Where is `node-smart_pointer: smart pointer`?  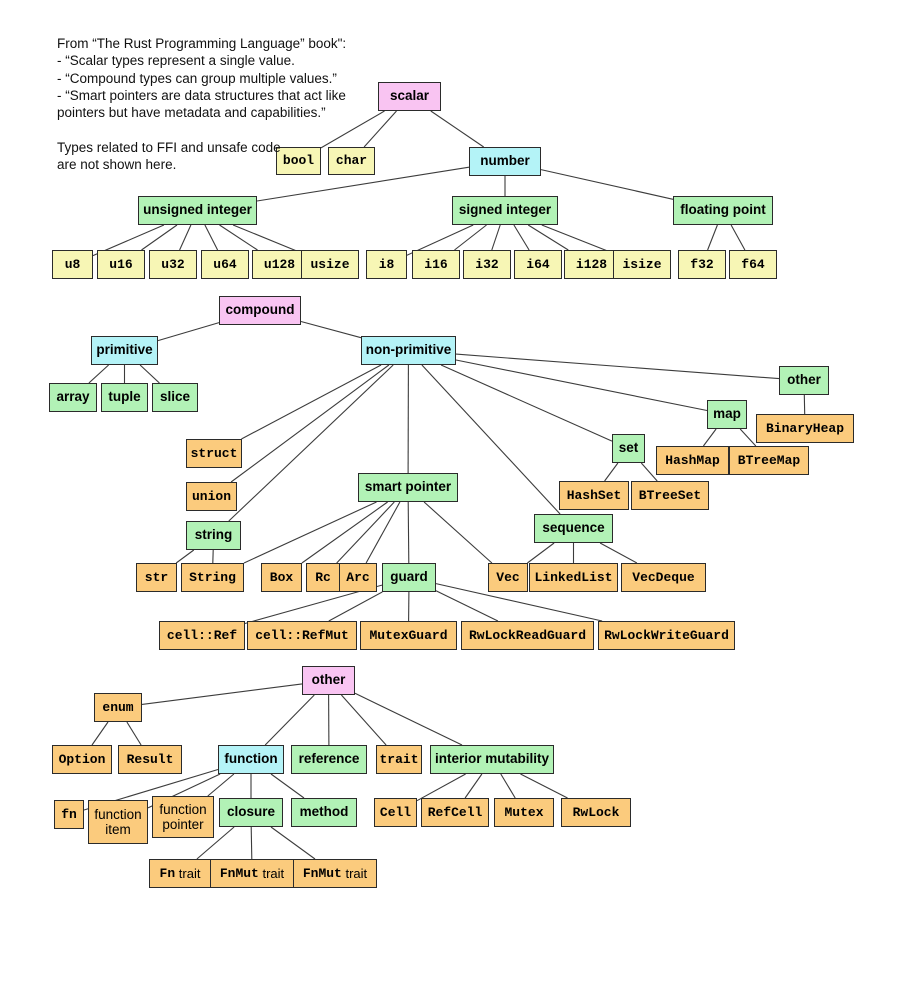 node-smart_pointer: smart pointer is located at coordinates (408, 487).